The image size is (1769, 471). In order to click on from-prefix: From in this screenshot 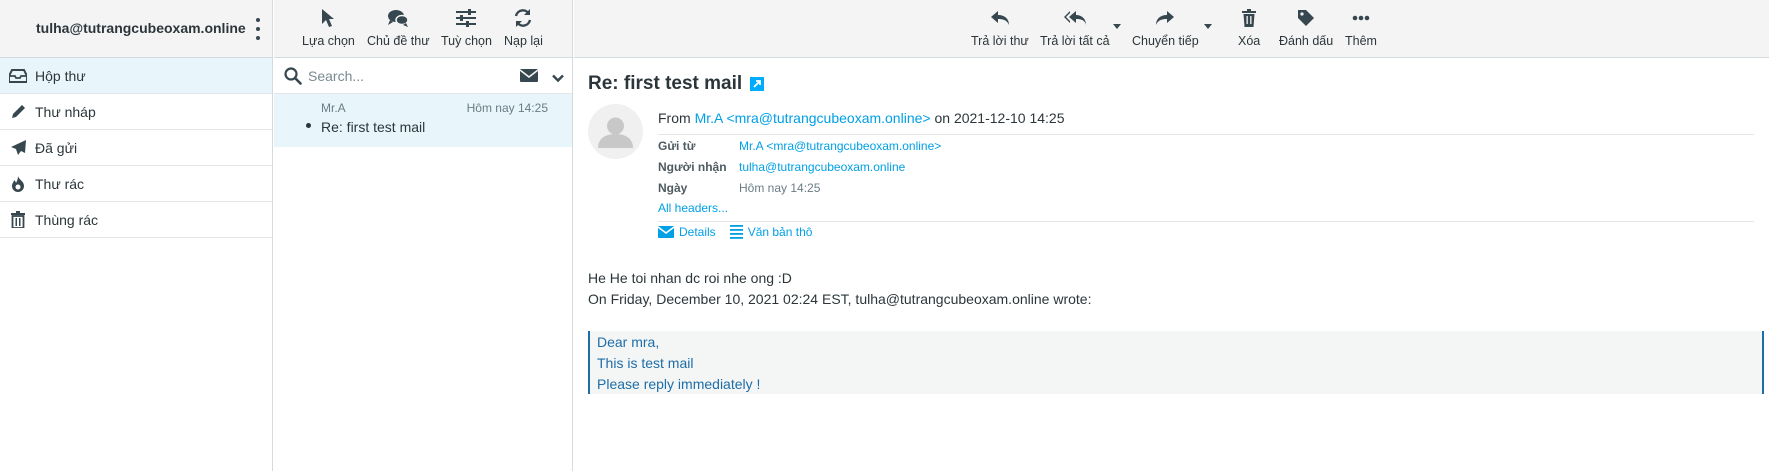, I will do `click(674, 118)`.